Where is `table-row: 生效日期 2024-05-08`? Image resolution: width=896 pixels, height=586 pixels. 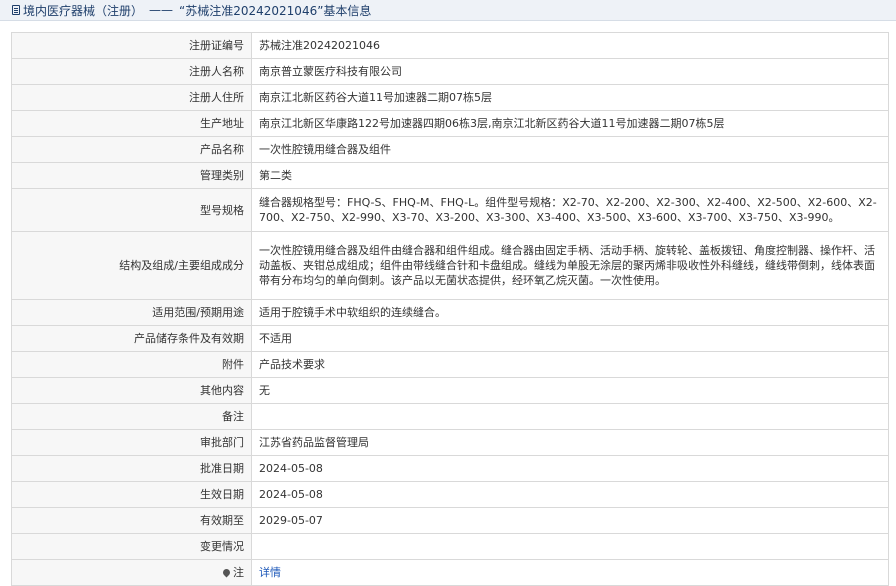 table-row: 生效日期 2024-05-08 is located at coordinates (450, 494).